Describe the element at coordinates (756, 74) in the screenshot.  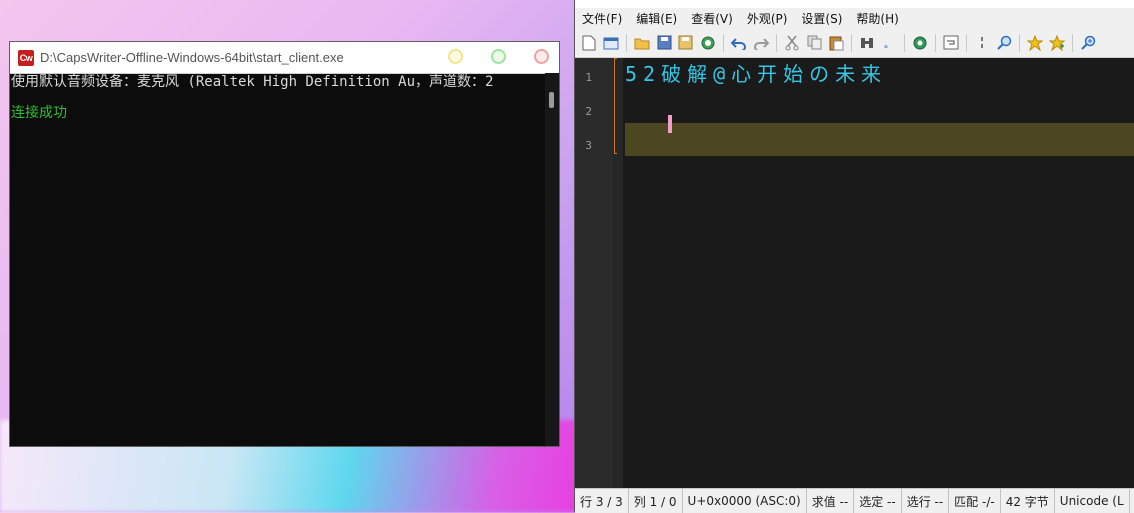
I see `code-line-text: 52破解@心开始の未来` at that location.